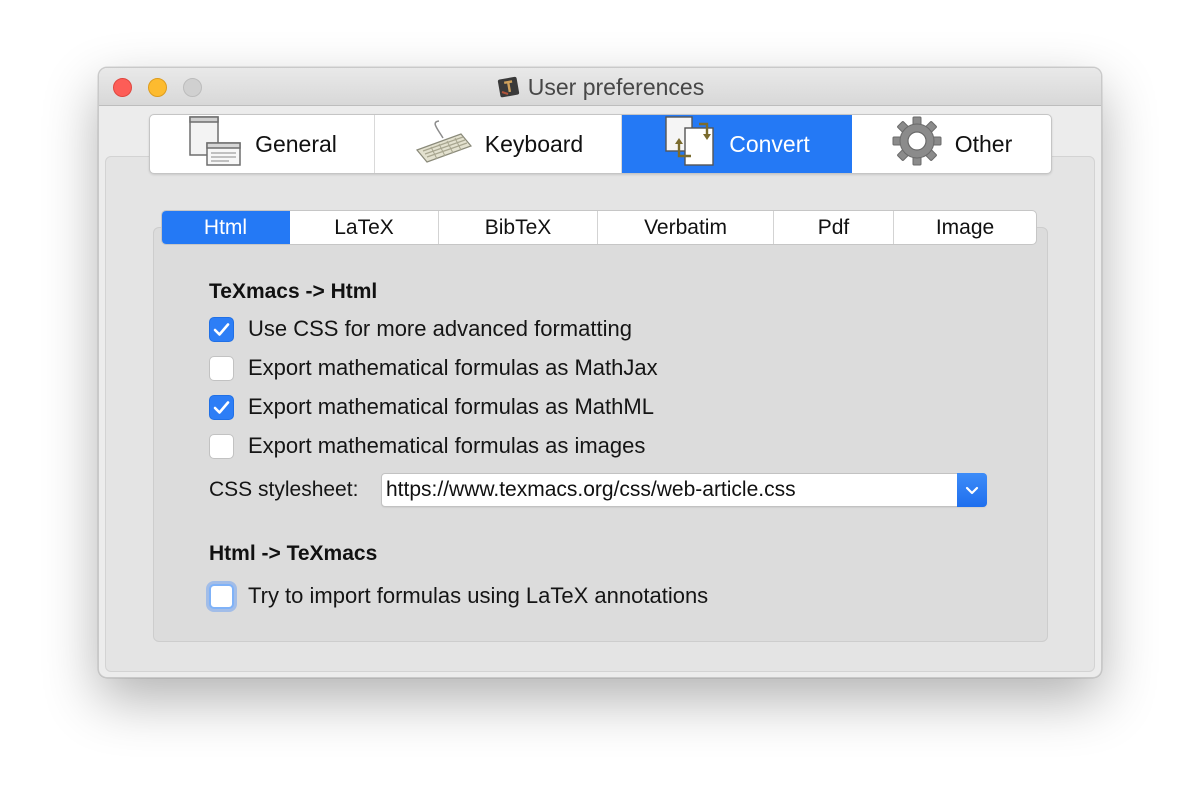 The width and height of the screenshot is (1200, 808). I want to click on export-section-title: TeXmacs -> Html, so click(293, 291).